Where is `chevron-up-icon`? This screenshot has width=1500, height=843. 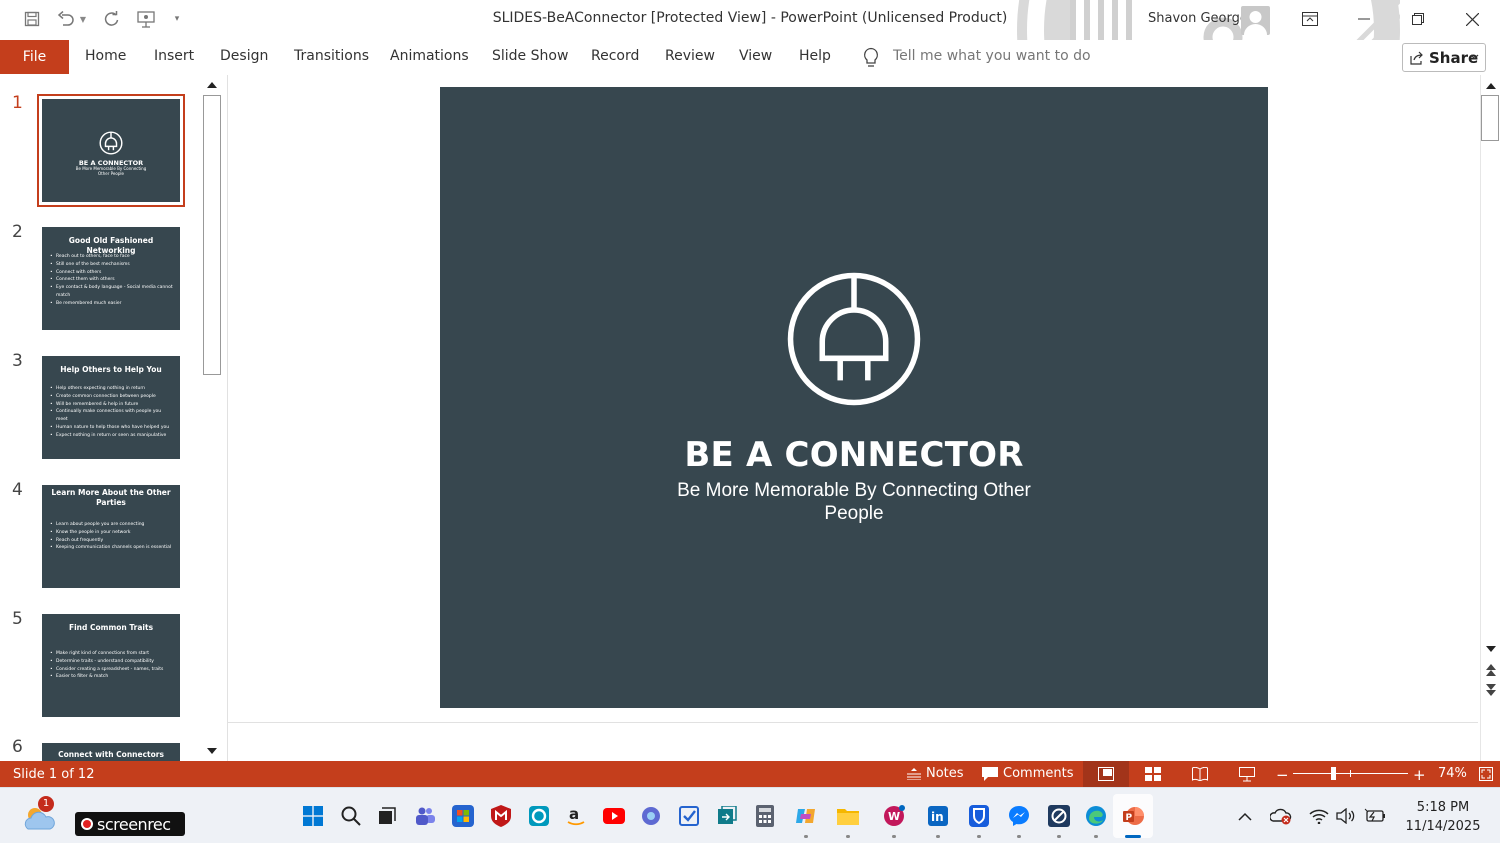
chevron-up-icon is located at coordinates (1245, 816).